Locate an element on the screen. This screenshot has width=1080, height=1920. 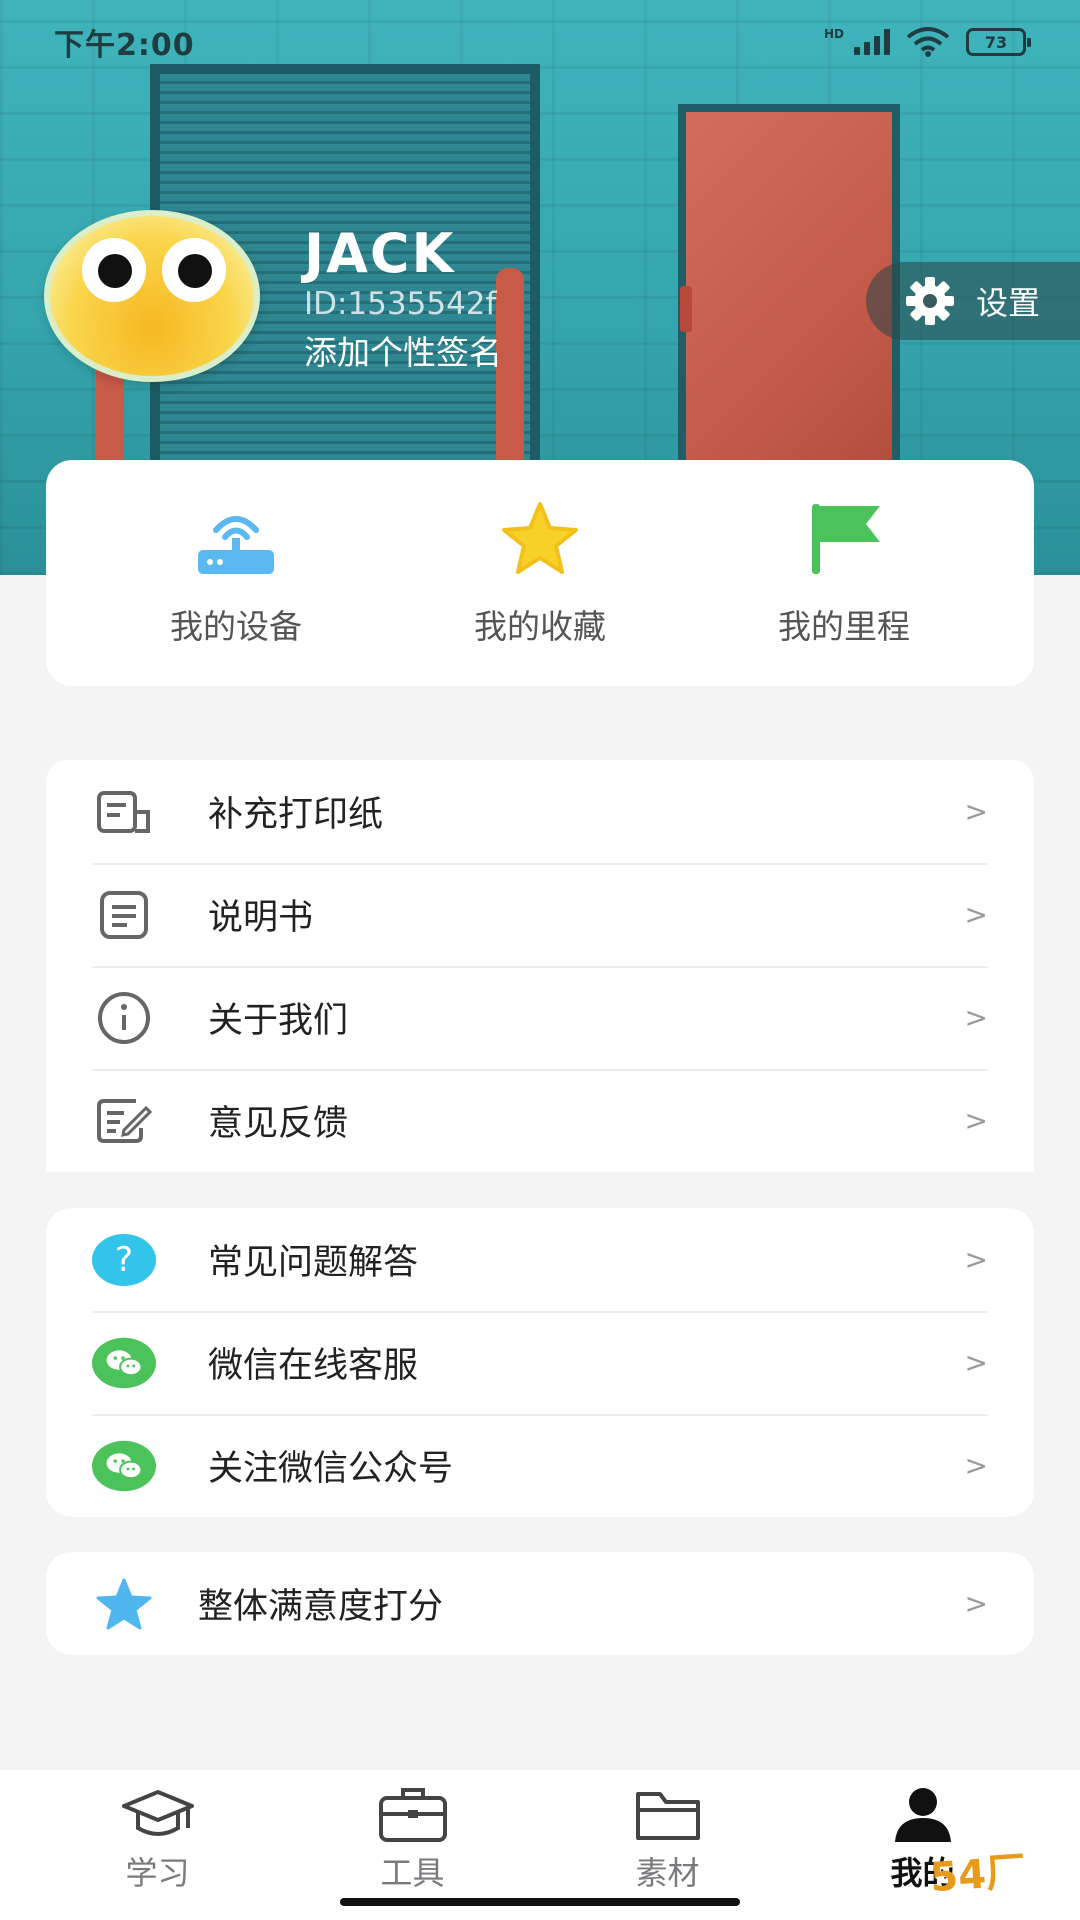
menu-item-label: 微信在线客服 is located at coordinates (313, 1366).